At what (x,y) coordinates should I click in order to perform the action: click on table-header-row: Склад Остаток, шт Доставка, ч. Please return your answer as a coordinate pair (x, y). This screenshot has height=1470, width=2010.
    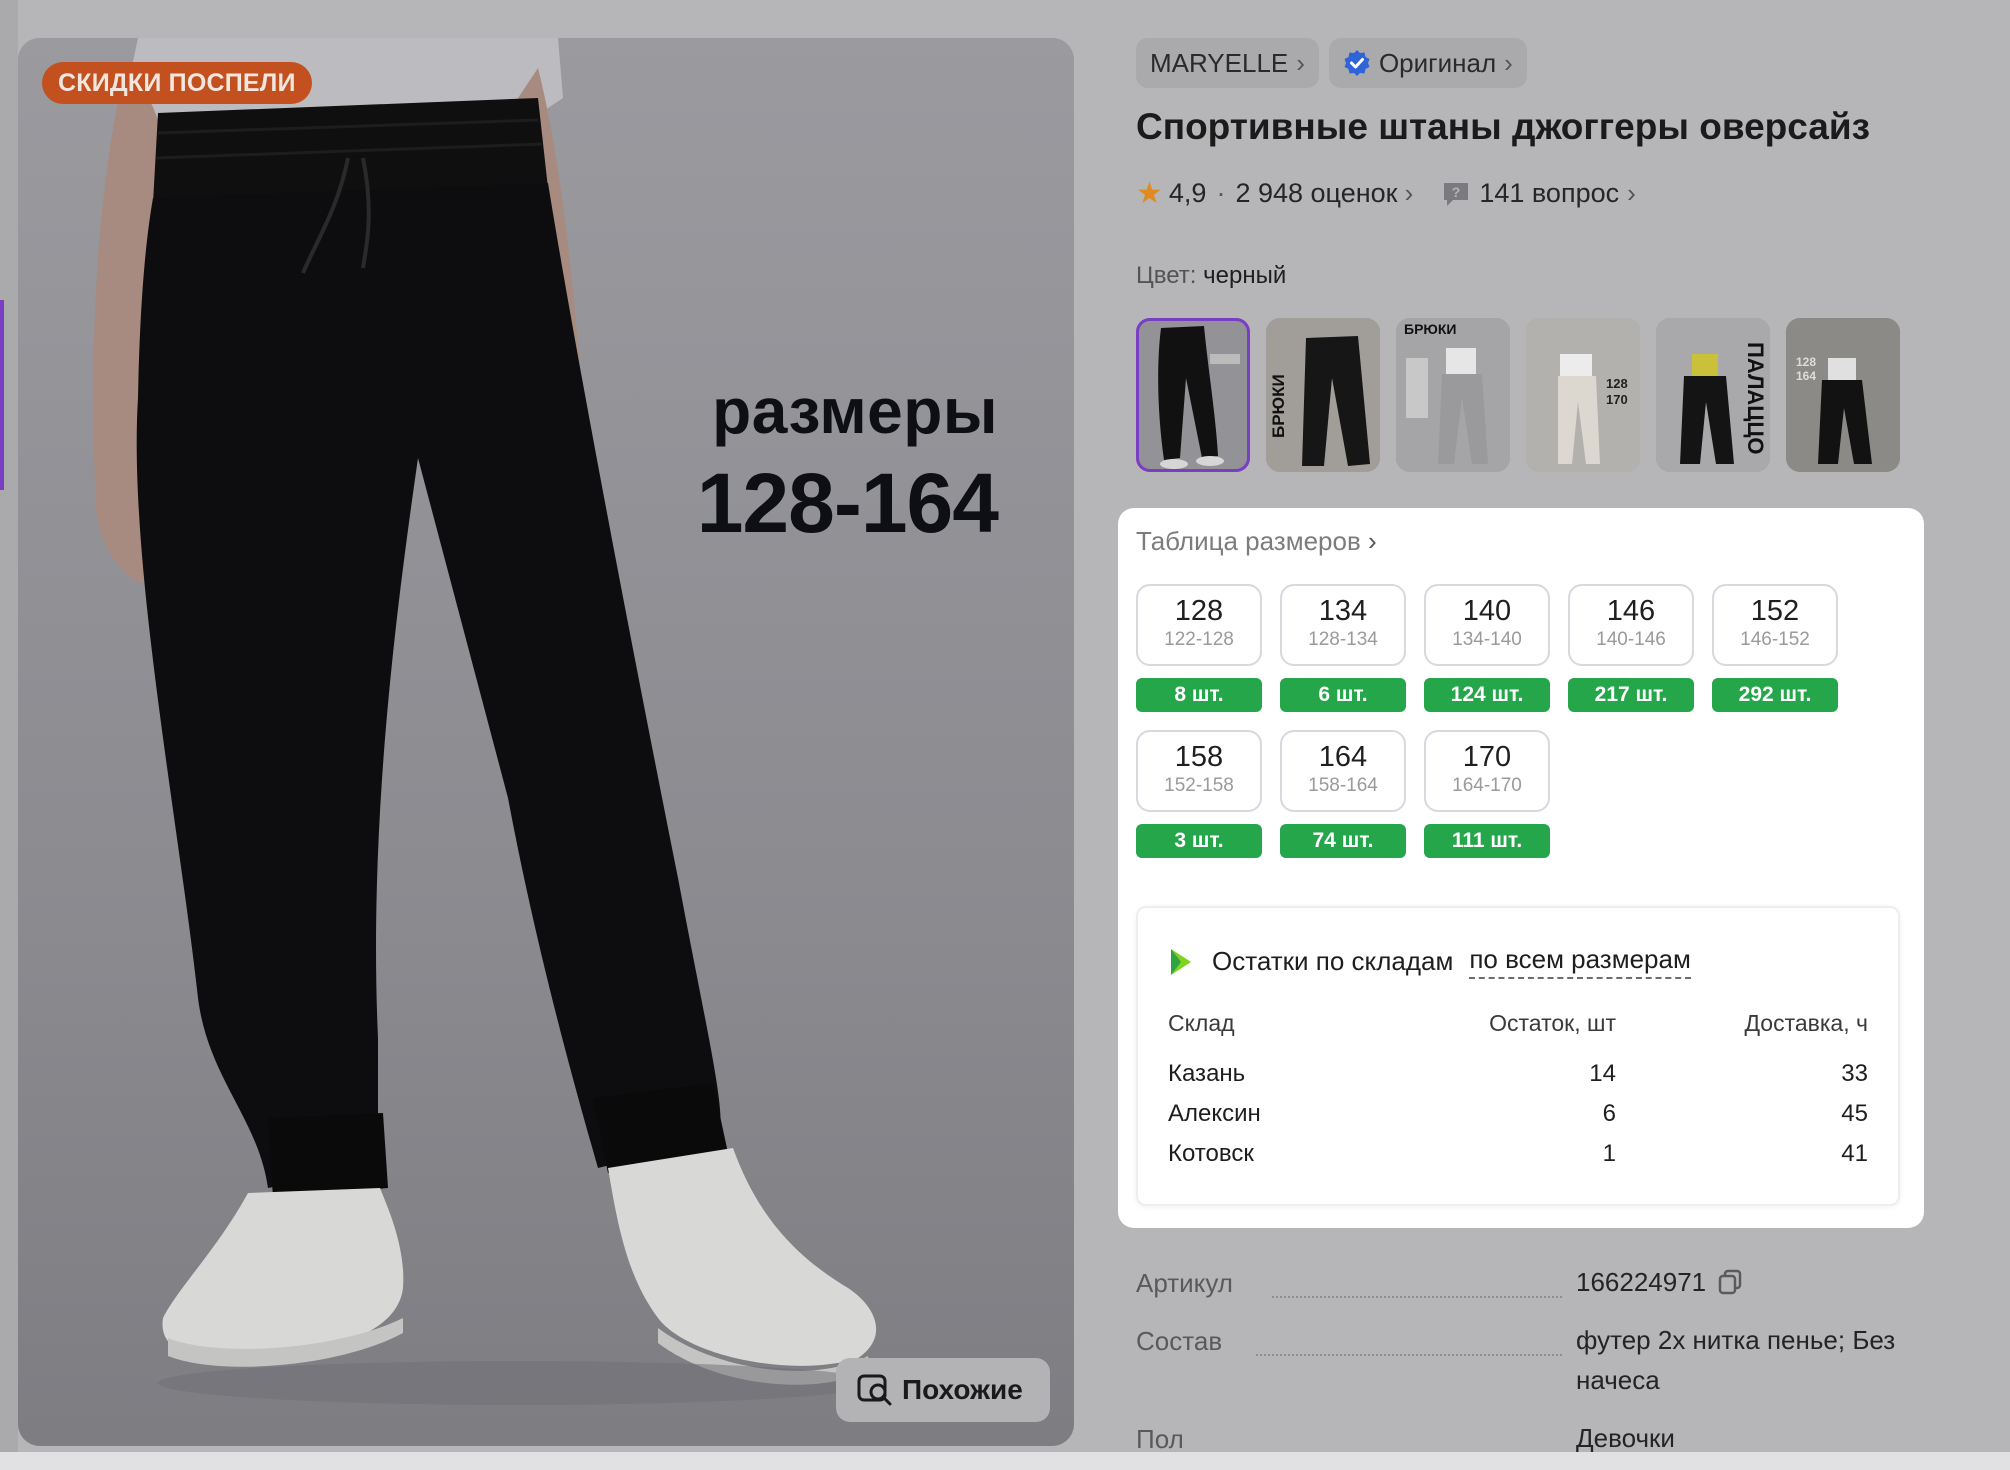
    Looking at the image, I should click on (1518, 1032).